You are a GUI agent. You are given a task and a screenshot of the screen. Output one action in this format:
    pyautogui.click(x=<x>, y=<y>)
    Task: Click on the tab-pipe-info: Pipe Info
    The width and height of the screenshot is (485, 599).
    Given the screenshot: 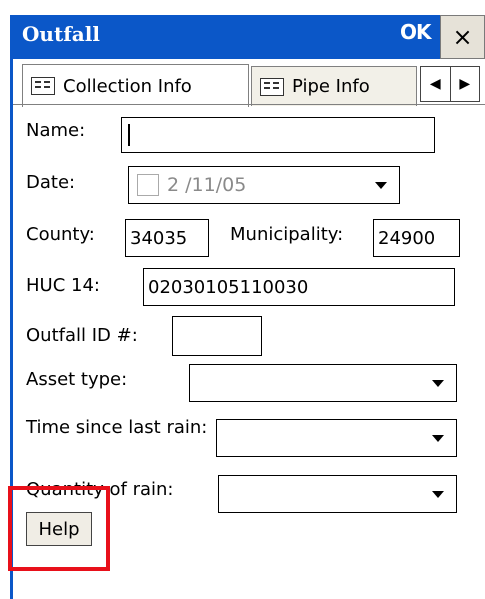 What is the action you would take?
    pyautogui.click(x=334, y=86)
    